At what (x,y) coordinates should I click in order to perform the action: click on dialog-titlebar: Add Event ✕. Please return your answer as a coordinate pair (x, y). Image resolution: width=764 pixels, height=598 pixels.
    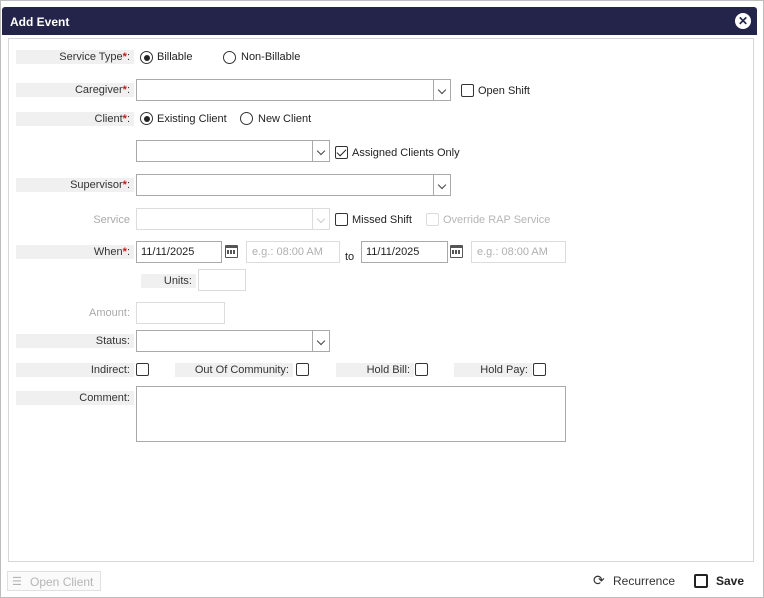
    Looking at the image, I should click on (379, 21).